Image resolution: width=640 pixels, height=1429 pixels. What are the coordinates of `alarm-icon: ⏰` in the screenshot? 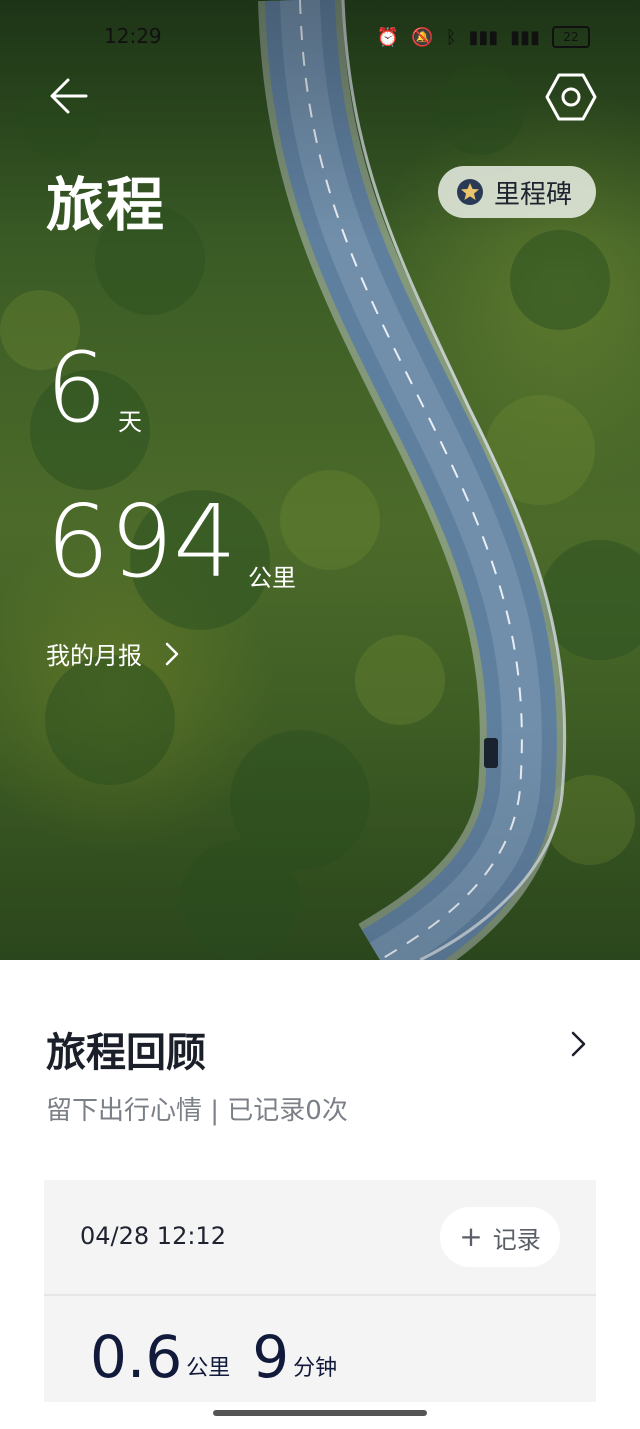 It's located at (388, 37).